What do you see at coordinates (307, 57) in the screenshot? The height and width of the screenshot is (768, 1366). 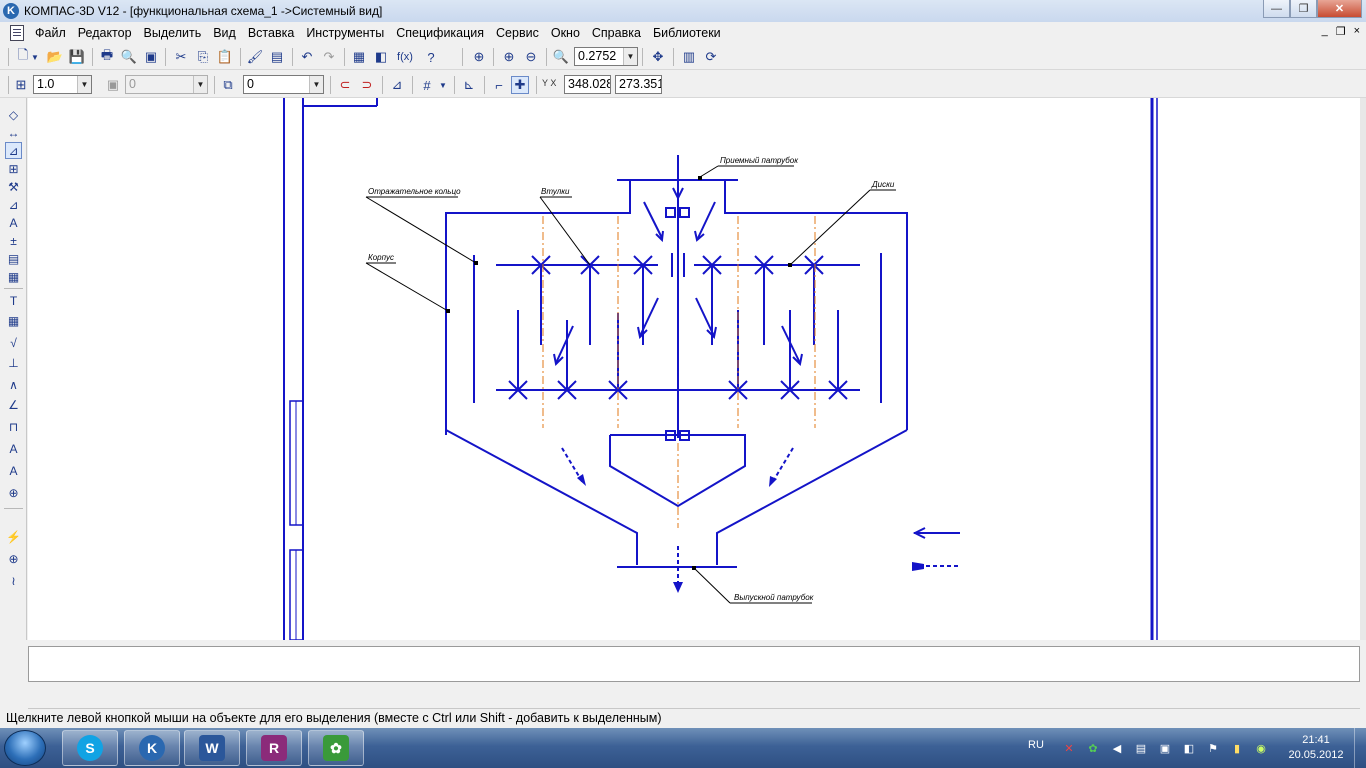 I see `undo-icon: ↶` at bounding box center [307, 57].